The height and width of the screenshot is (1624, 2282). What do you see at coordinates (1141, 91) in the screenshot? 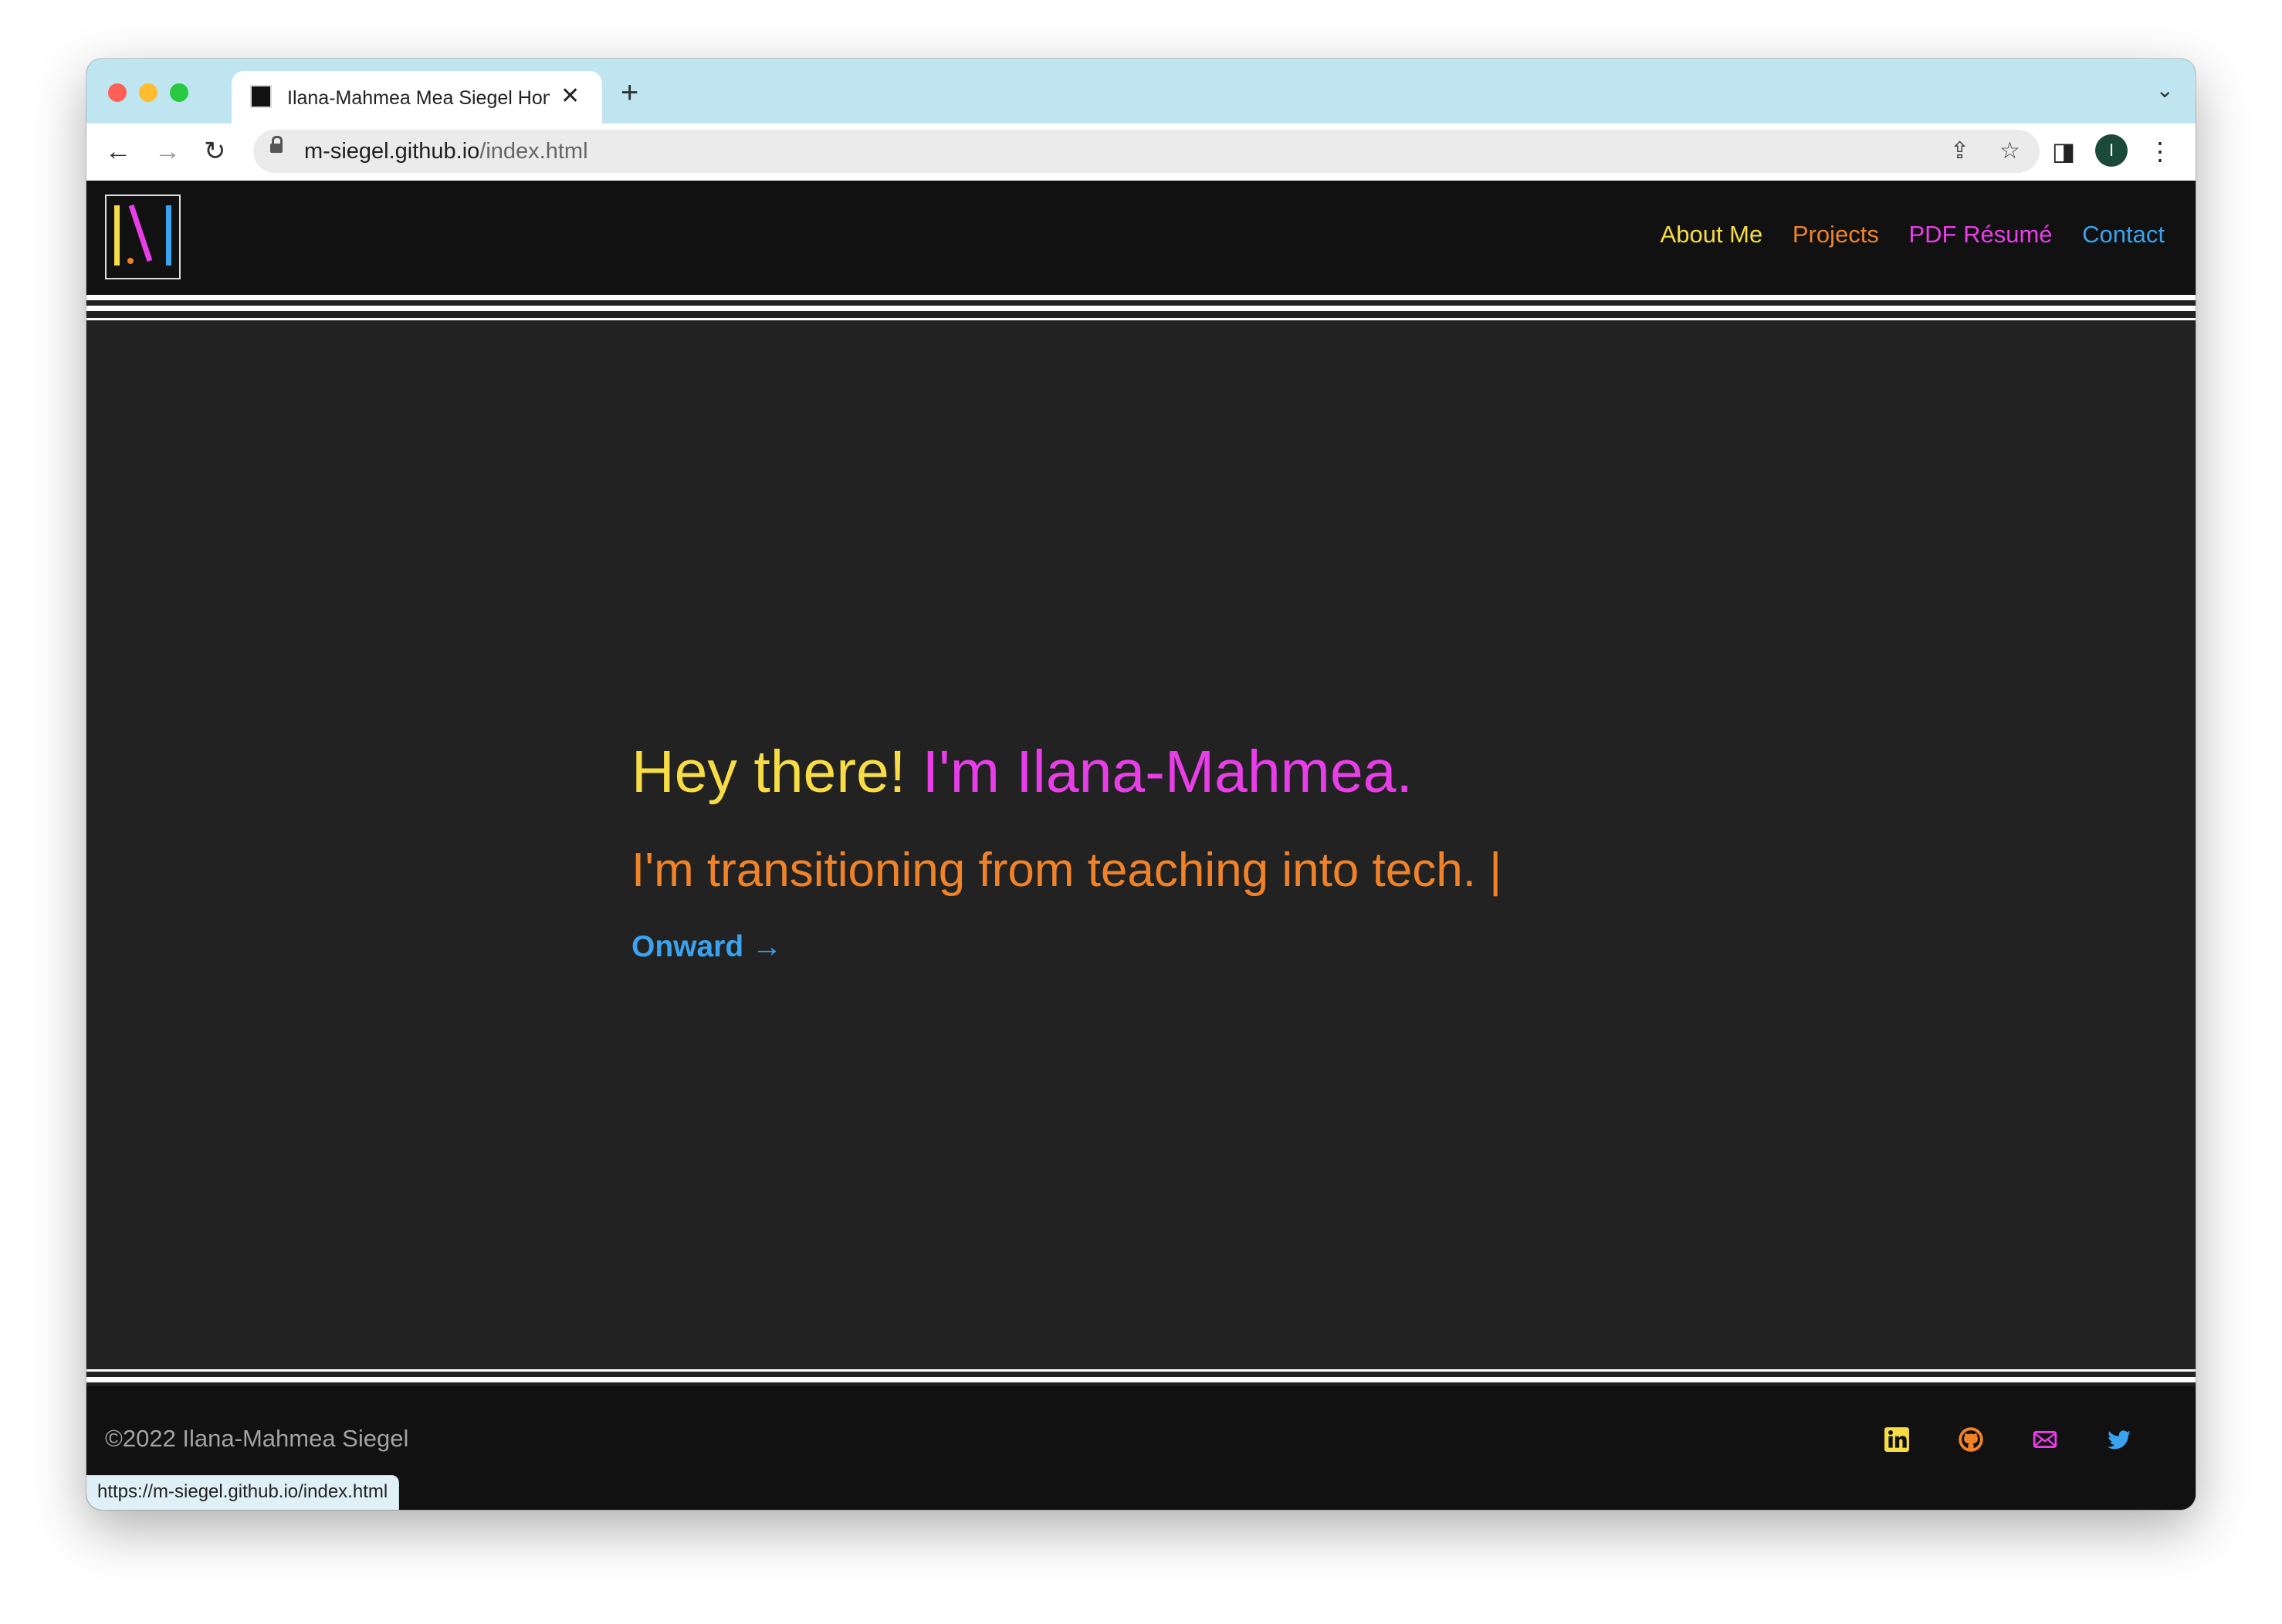
I see `tab-bar: Ilana-Mahmea Mea Siegel Home ✕ + ⌄` at bounding box center [1141, 91].